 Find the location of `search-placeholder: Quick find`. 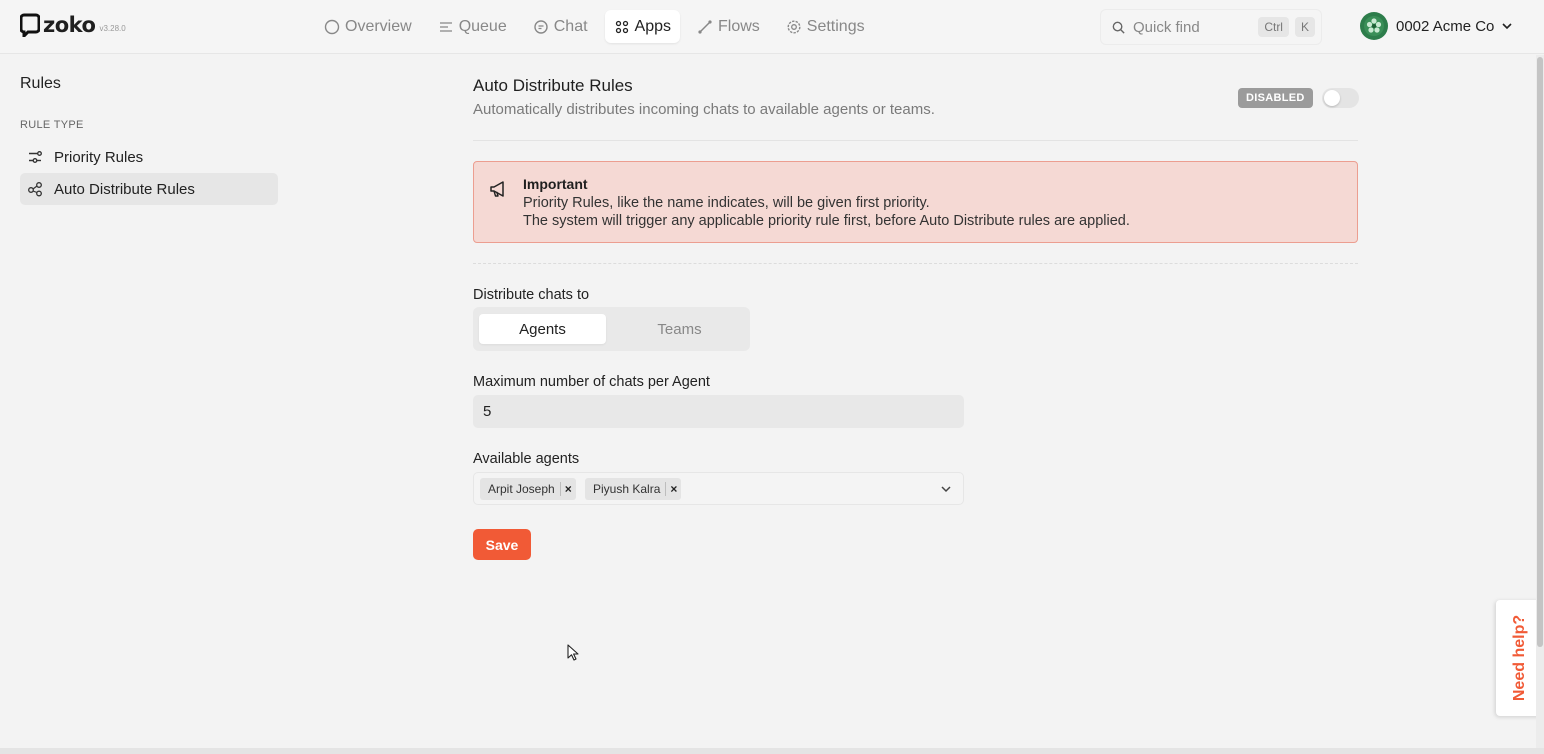

search-placeholder: Quick find is located at coordinates (1166, 27).